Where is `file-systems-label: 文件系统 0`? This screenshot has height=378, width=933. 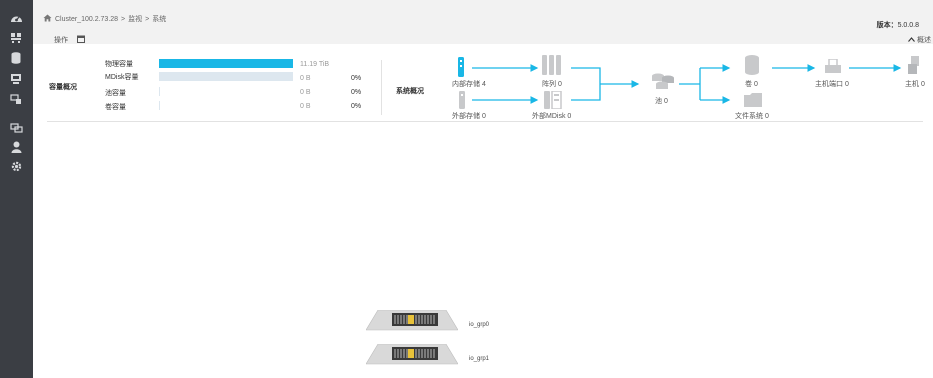
file-systems-label: 文件系统 0 is located at coordinates (752, 116).